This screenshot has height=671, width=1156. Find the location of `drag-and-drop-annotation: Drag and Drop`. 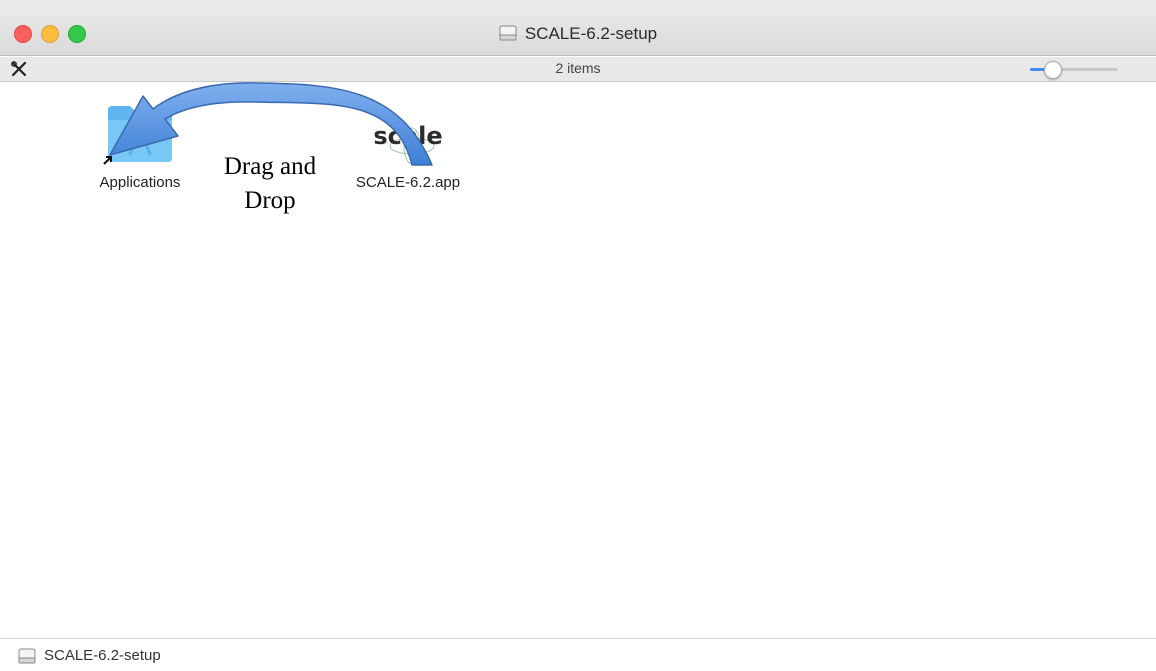

drag-and-drop-annotation: Drag and Drop is located at coordinates (270, 184).